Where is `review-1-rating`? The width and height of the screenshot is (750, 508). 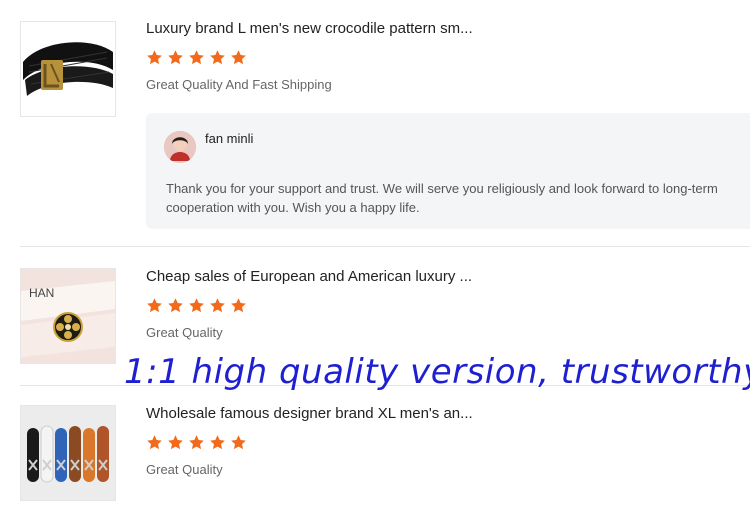
review-1-rating is located at coordinates (196, 58).